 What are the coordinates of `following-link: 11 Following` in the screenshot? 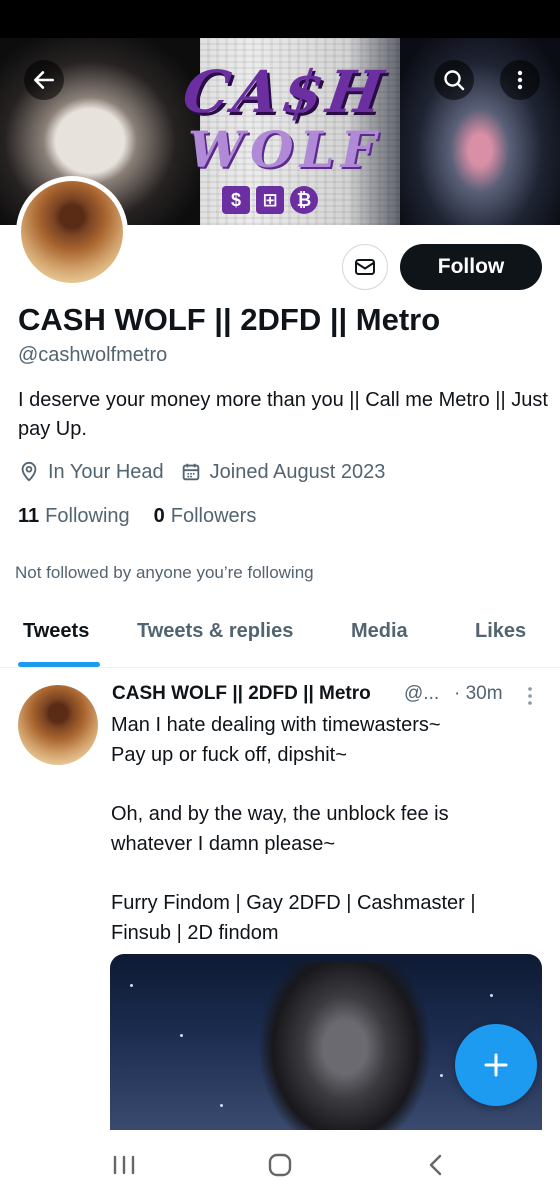 It's located at (74, 516).